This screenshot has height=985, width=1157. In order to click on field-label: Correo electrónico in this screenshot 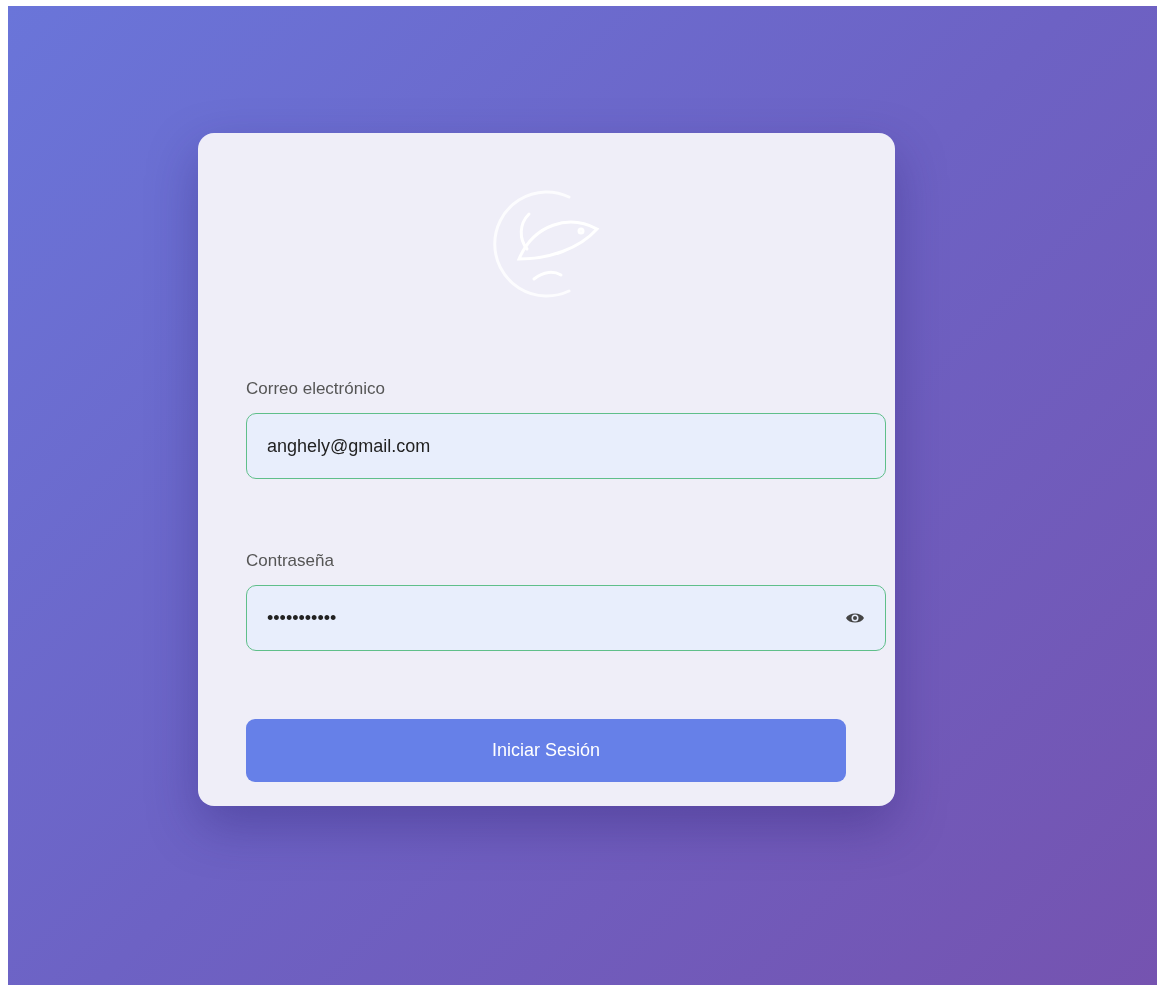, I will do `click(316, 389)`.